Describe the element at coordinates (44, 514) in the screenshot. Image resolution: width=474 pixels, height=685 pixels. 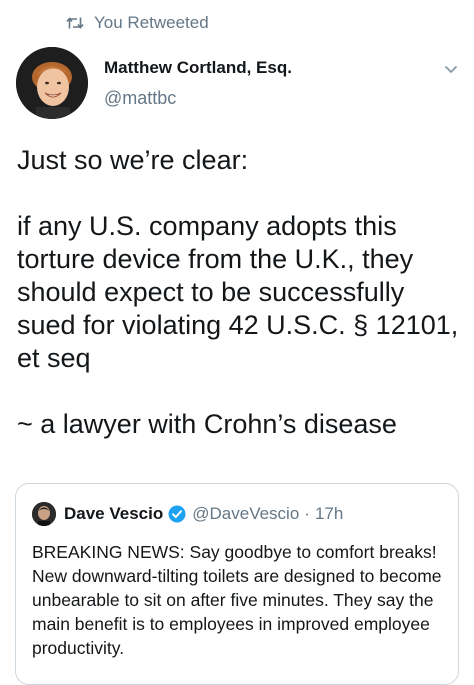
I see `quoted-author-avatar` at that location.